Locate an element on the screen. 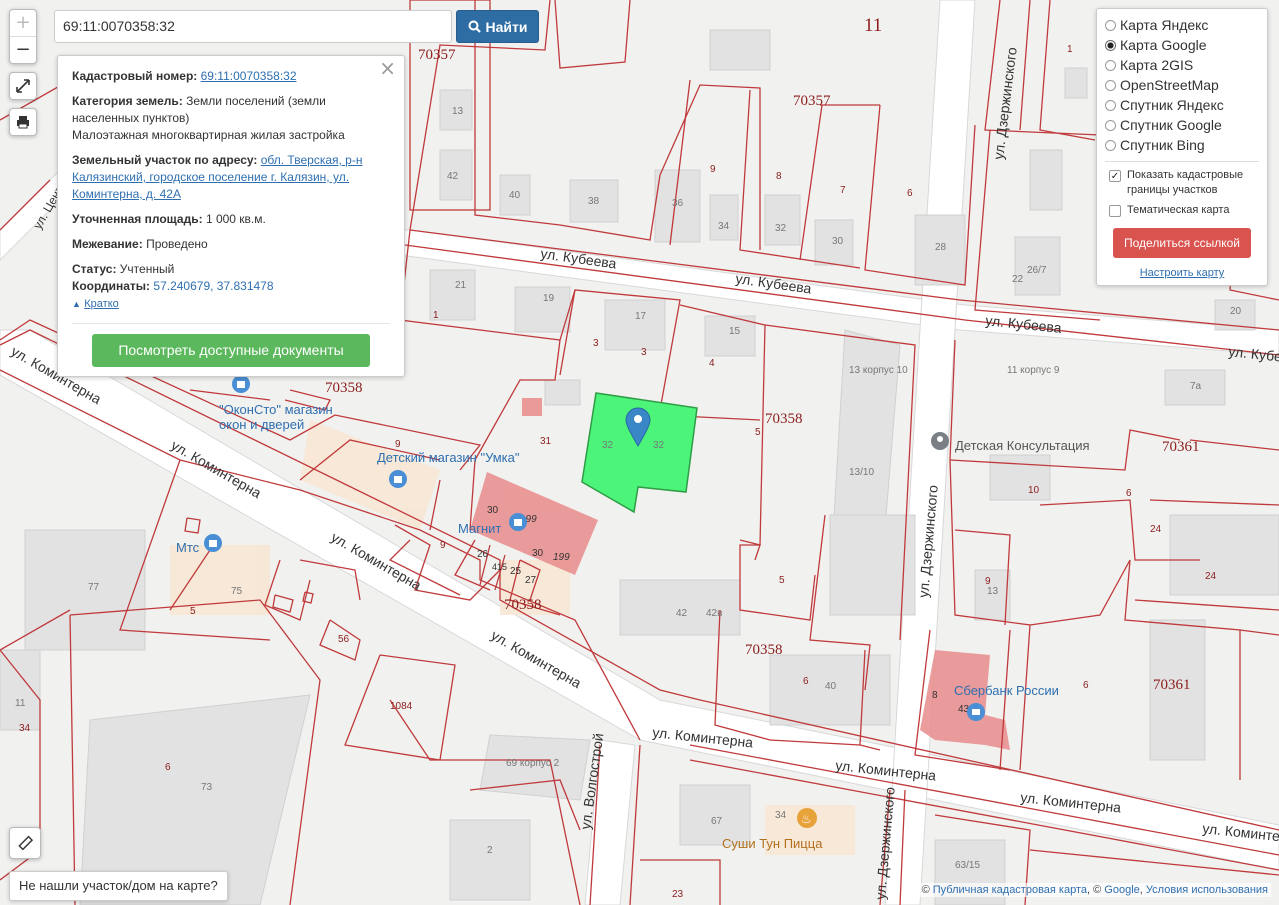 Image resolution: width=1279 pixels, height=905 pixels. parcel-number: 40 is located at coordinates (831, 686).